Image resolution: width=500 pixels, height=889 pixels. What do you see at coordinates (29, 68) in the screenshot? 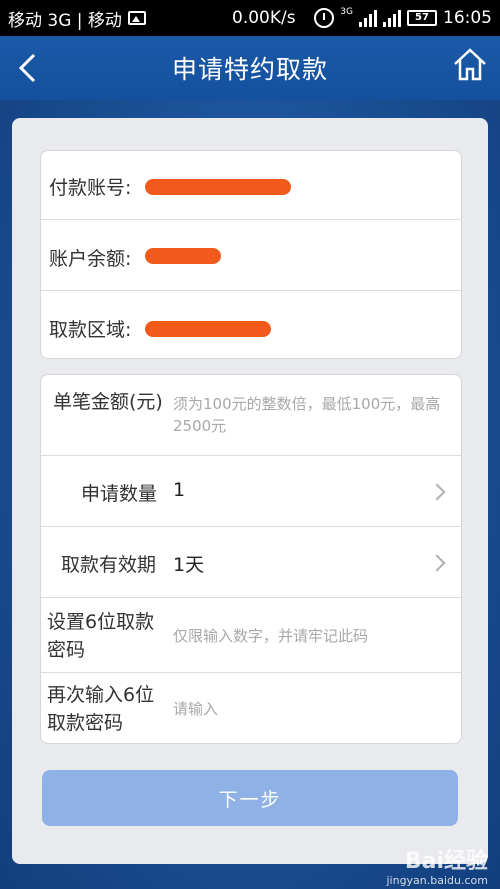
I see `chevron-left-icon` at bounding box center [29, 68].